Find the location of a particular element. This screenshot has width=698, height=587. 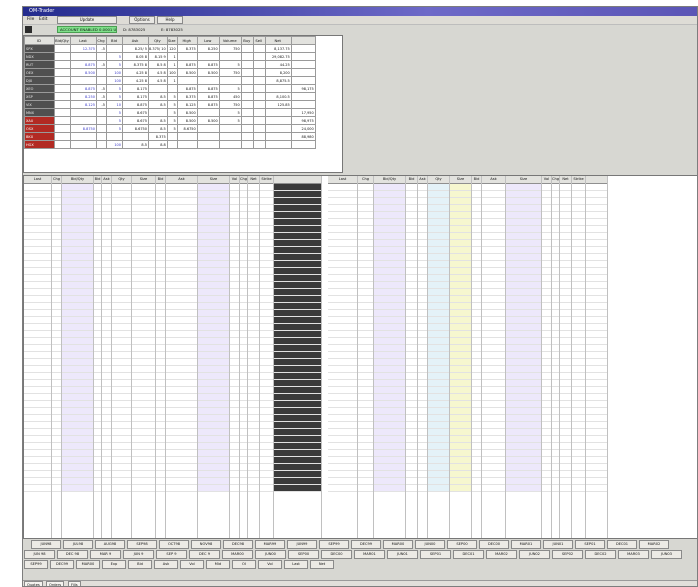

square-icon is located at coordinates (28, 29).